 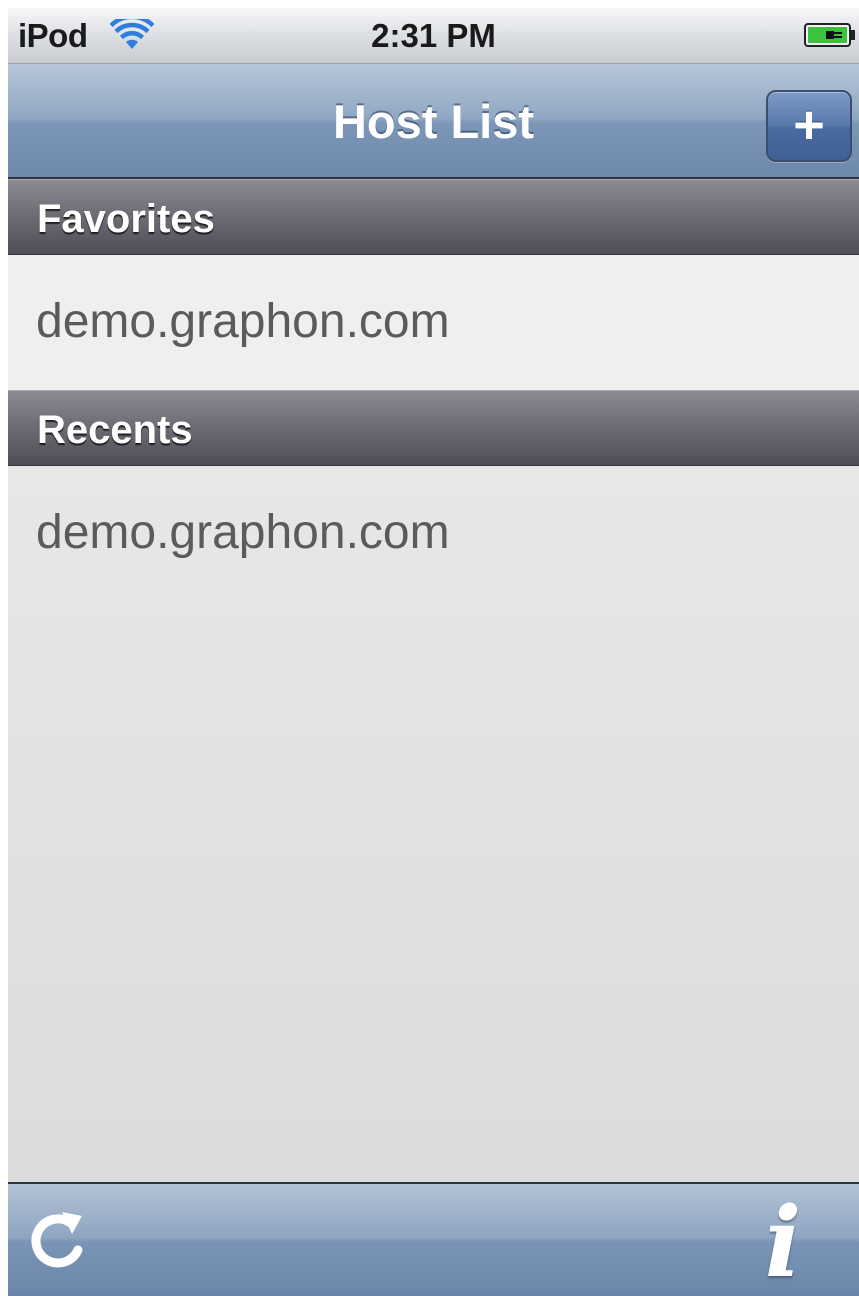 I want to click on section-header-favorites: Favorites, so click(x=433, y=217).